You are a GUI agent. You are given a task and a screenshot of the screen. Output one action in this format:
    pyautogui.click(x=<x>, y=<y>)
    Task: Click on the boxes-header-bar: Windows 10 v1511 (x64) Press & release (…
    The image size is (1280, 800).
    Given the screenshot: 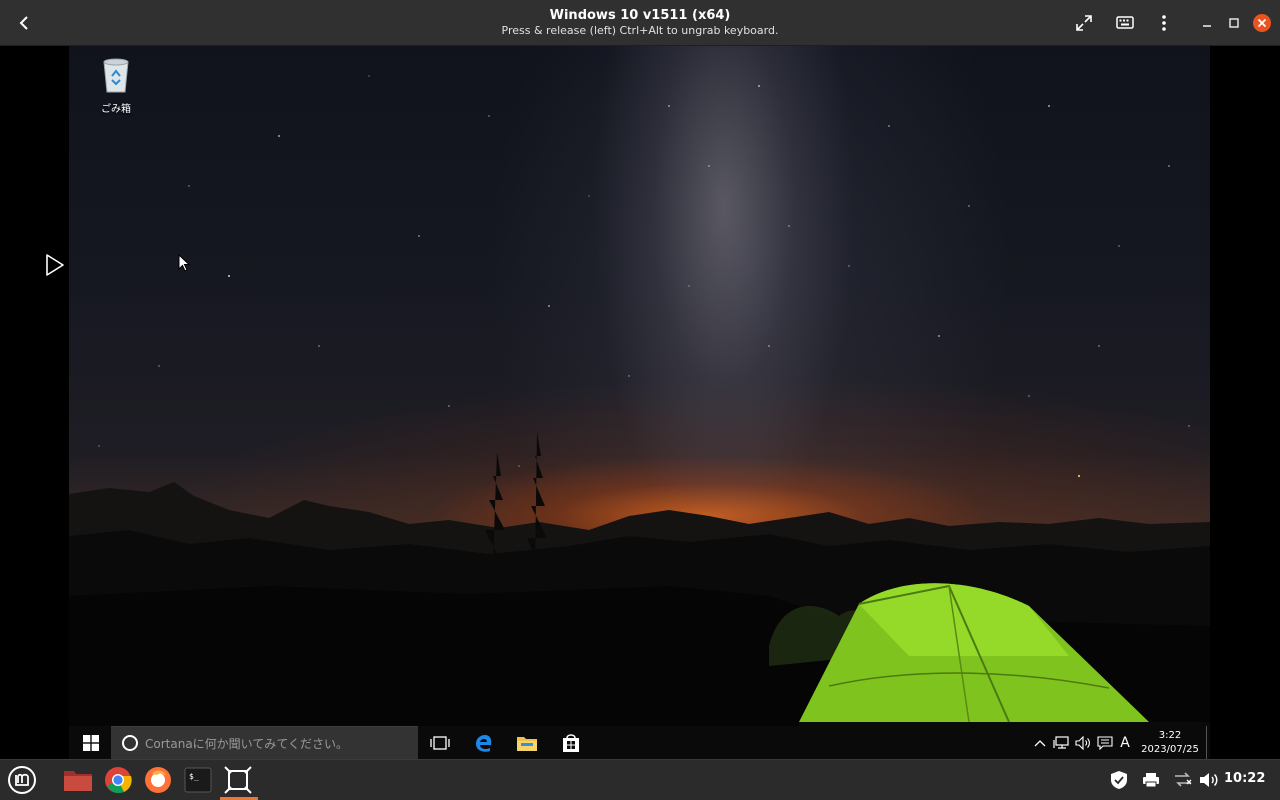 What is the action you would take?
    pyautogui.click(x=640, y=23)
    